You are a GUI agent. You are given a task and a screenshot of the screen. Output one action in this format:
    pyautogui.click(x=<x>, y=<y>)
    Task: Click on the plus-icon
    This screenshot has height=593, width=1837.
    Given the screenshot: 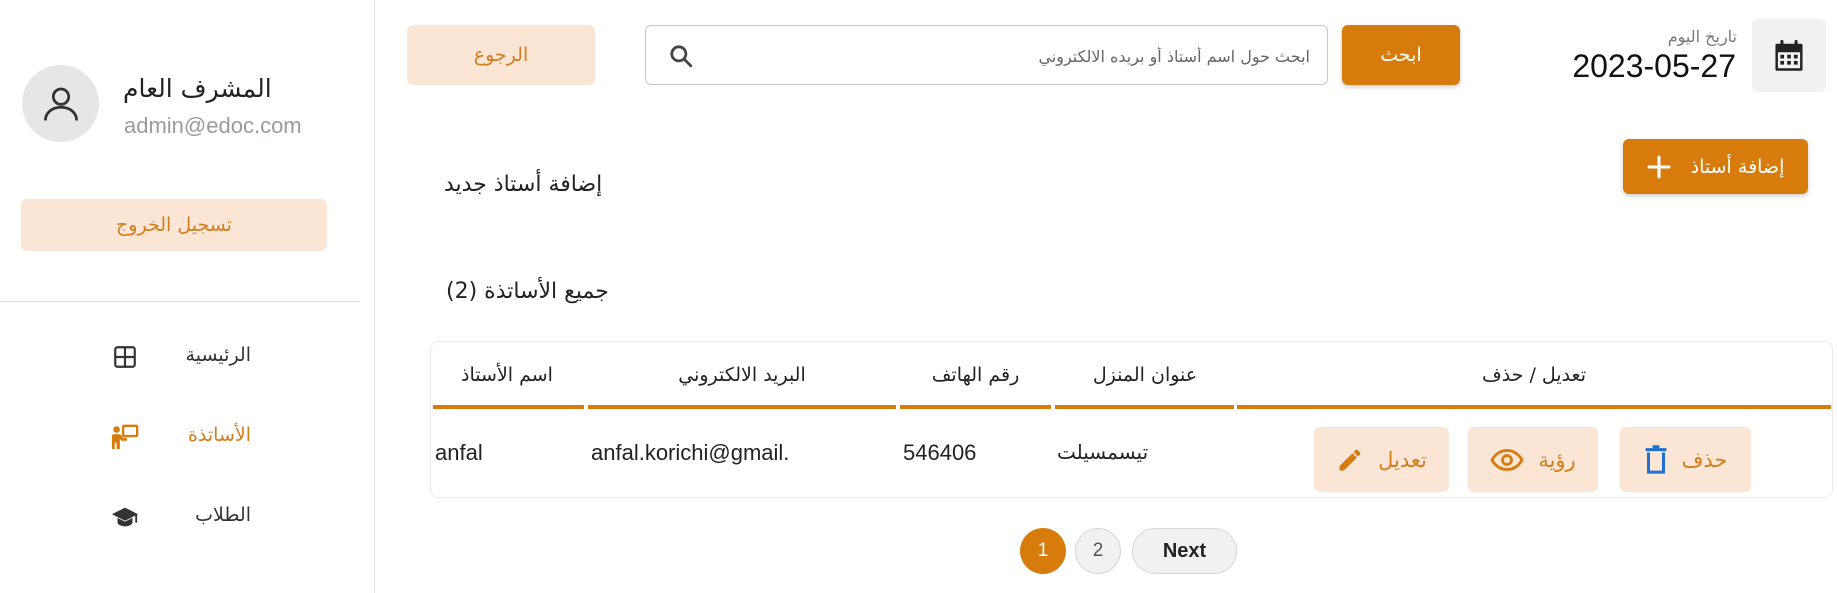 What is the action you would take?
    pyautogui.click(x=1659, y=166)
    